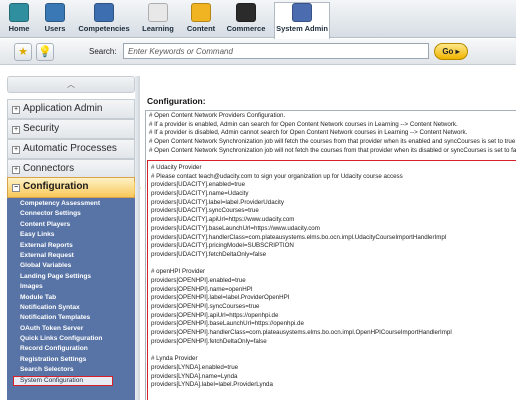 The height and width of the screenshot is (400, 516). I want to click on config-line: providers[LYNDA].enabled=true, so click(195, 367).